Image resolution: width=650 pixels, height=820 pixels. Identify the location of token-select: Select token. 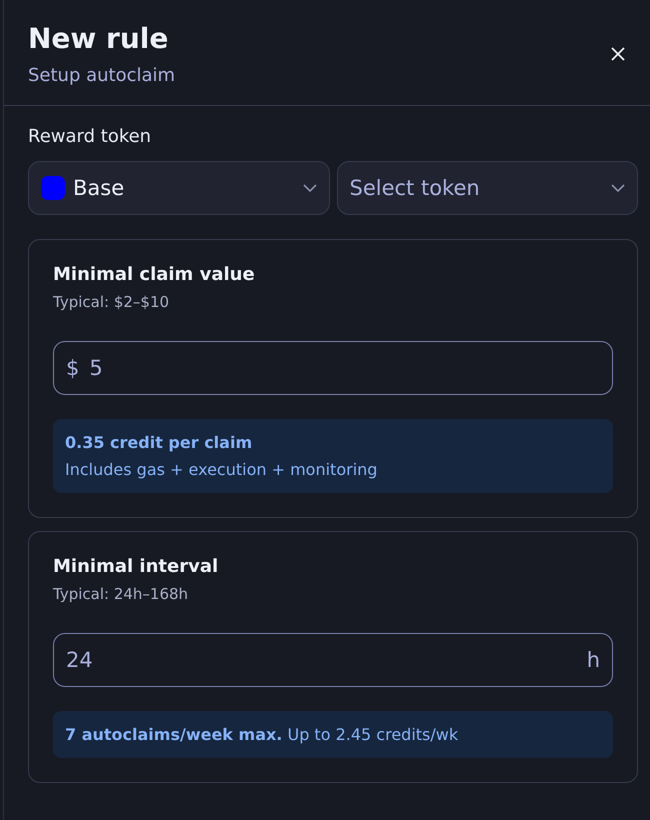
(487, 188).